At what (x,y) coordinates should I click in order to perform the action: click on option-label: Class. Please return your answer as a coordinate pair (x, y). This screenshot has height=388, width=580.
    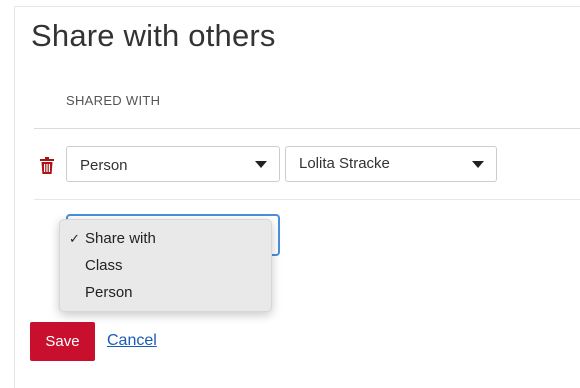
    Looking at the image, I should click on (104, 265).